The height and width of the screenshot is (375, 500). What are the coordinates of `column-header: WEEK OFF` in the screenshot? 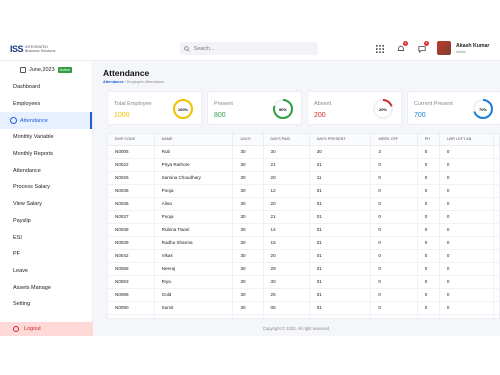 It's located at (394, 140).